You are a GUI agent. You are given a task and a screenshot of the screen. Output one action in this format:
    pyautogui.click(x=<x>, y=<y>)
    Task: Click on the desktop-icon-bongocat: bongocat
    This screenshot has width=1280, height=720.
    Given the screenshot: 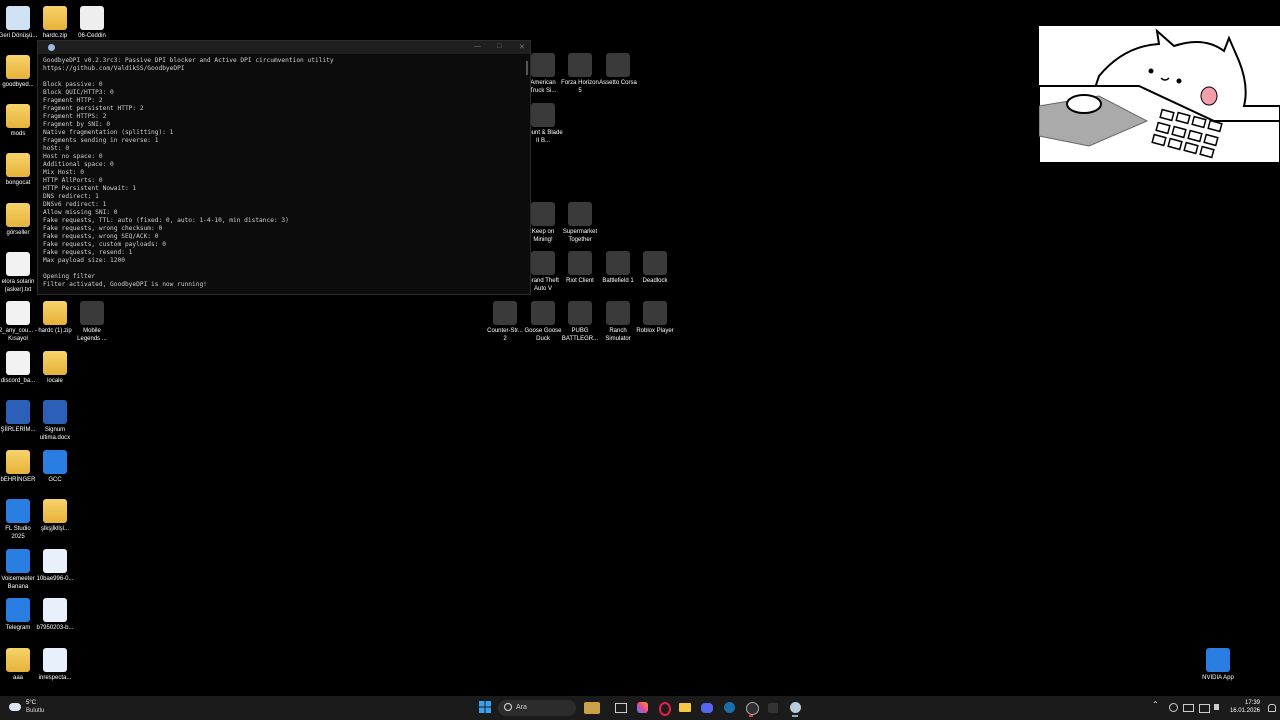 What is the action you would take?
    pyautogui.click(x=19, y=170)
    